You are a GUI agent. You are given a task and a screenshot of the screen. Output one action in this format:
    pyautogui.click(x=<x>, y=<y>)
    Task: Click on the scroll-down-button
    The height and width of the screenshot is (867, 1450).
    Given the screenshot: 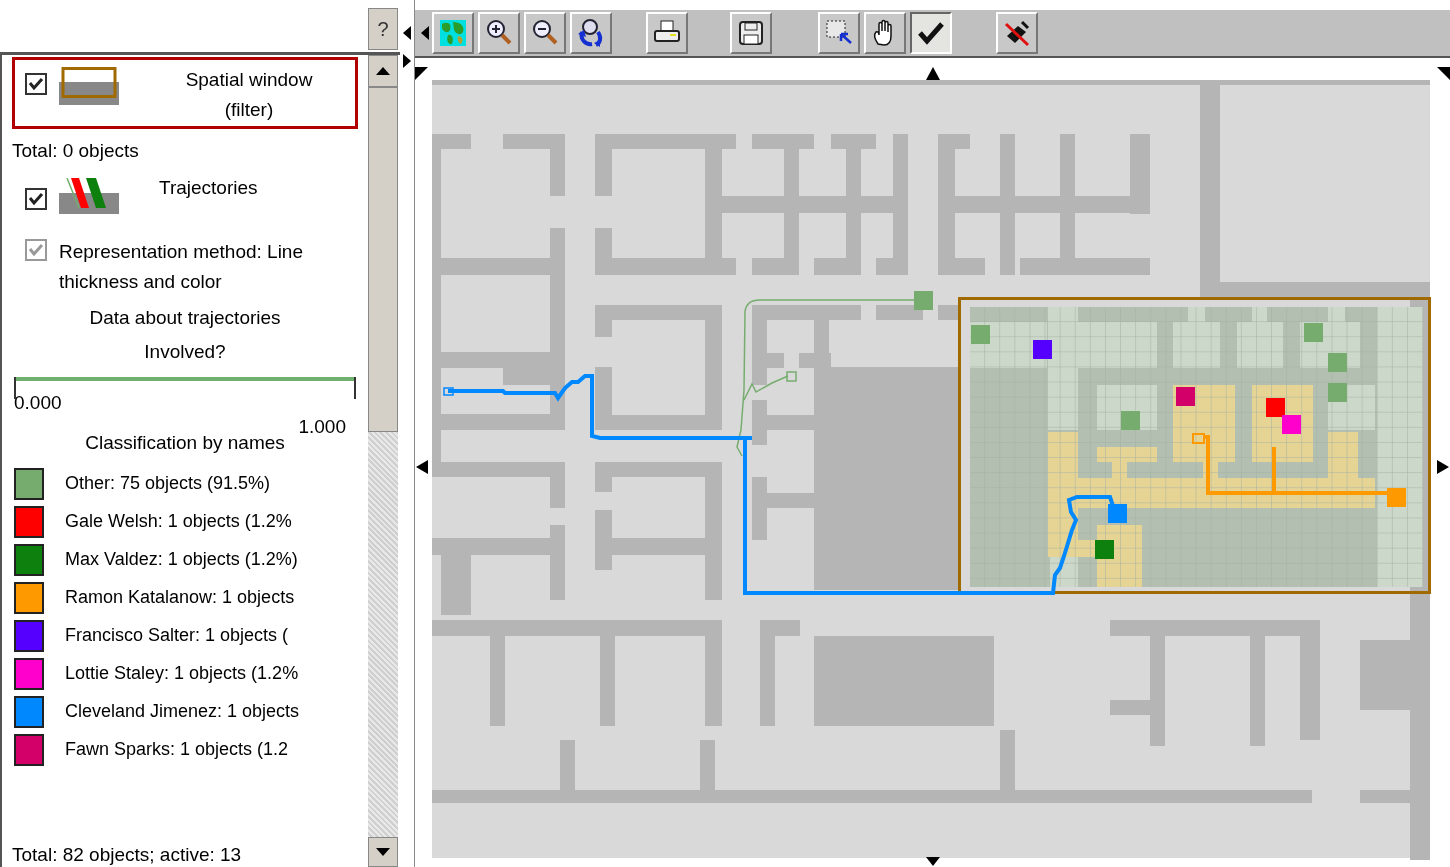 What is the action you would take?
    pyautogui.click(x=383, y=852)
    